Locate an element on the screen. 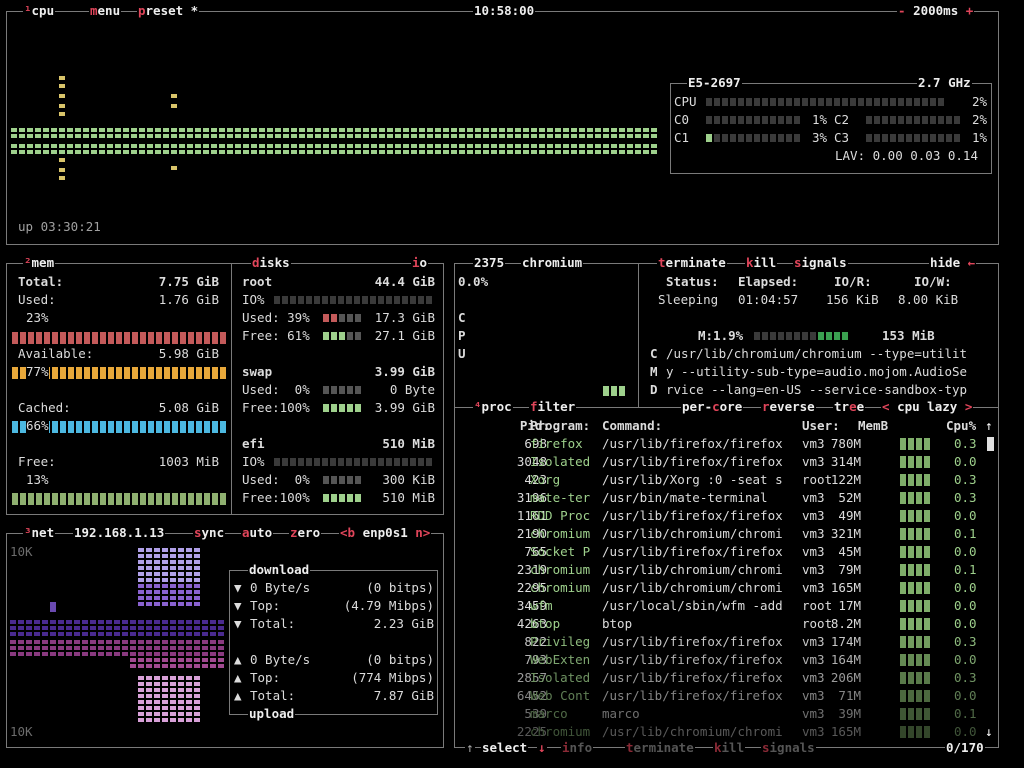 The image size is (1024, 768). col-user: User: is located at coordinates (821, 426).